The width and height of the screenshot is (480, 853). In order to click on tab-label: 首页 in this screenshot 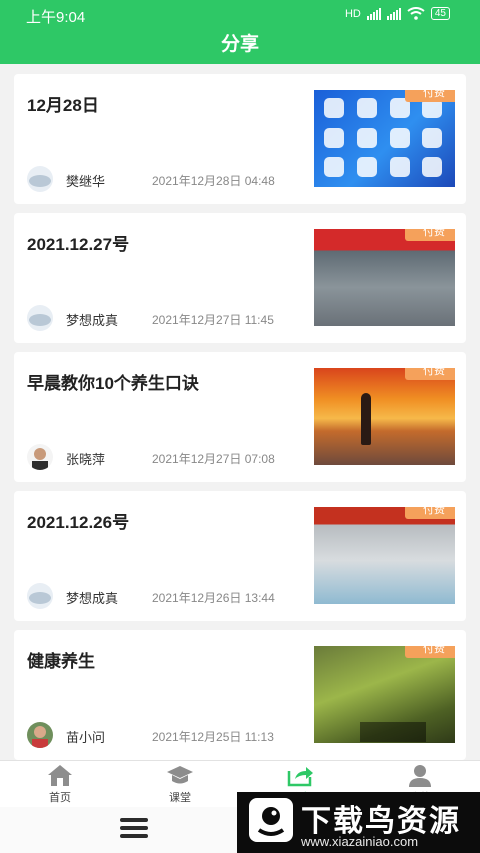, I will do `click(60, 798)`.